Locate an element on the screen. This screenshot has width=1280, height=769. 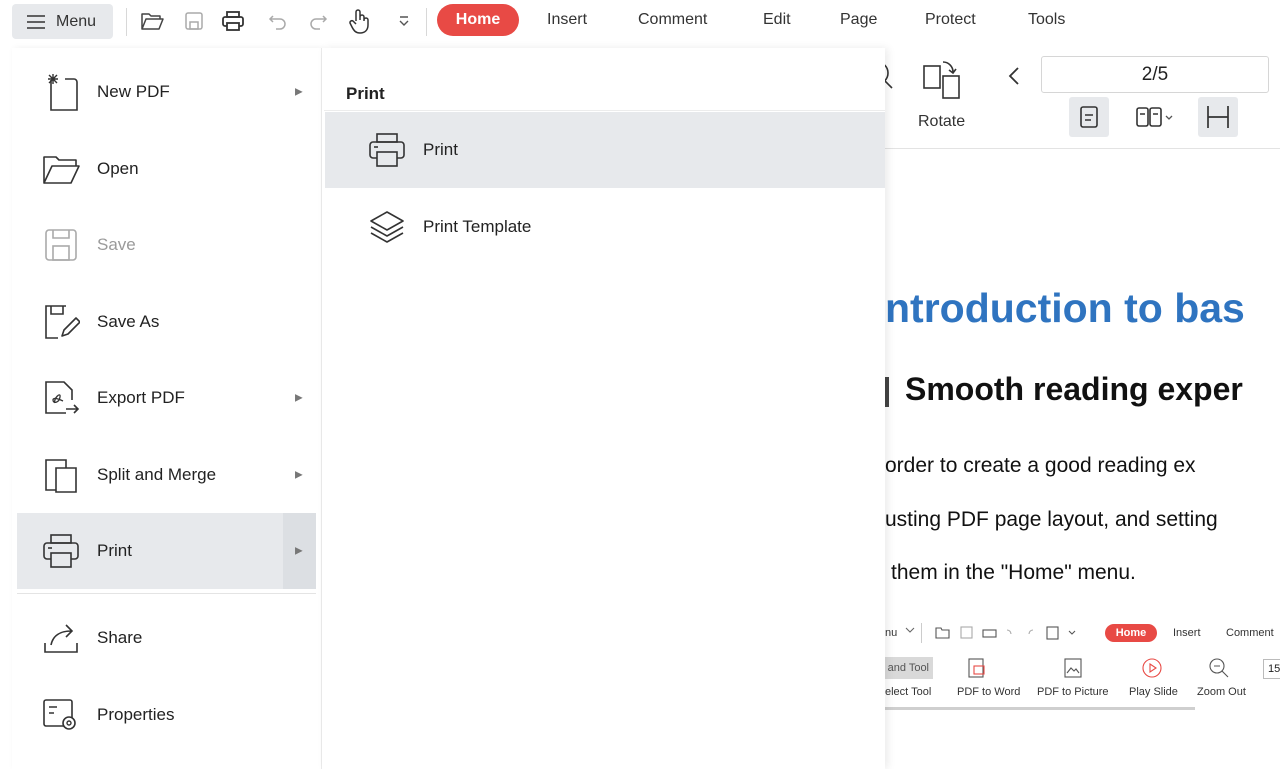
fit-width-button is located at coordinates (1218, 117).